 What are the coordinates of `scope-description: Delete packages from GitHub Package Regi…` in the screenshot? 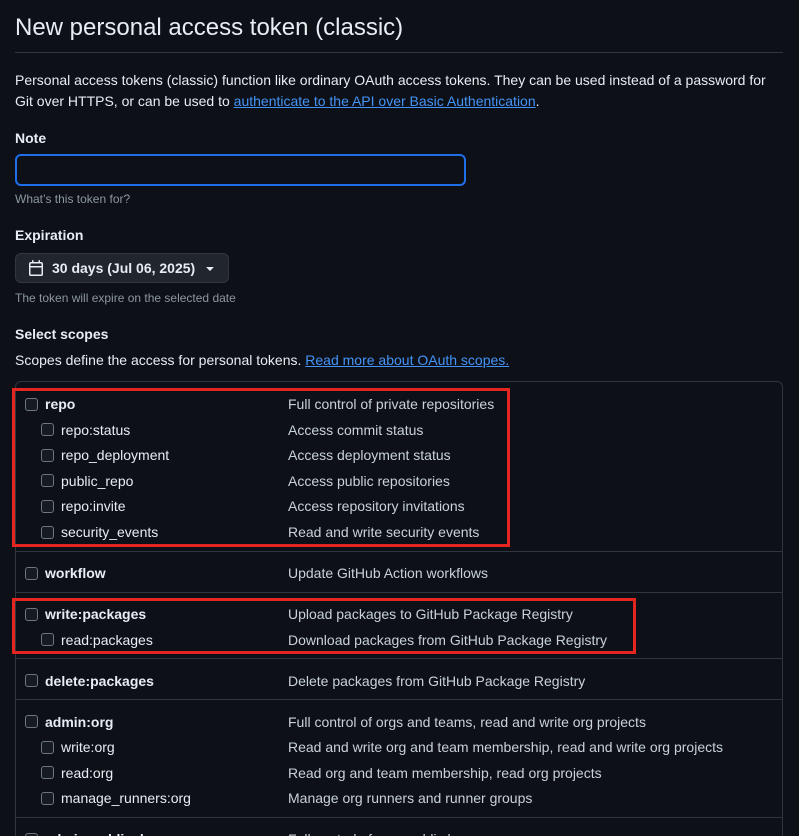 It's located at (437, 680).